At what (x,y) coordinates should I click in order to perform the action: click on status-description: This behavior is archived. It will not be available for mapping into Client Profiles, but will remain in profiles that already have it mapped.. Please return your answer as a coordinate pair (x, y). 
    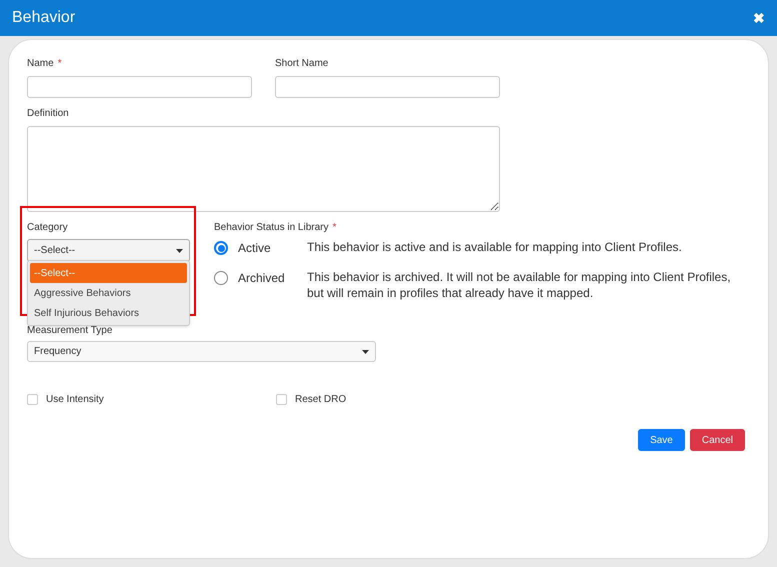
    Looking at the image, I should click on (519, 285).